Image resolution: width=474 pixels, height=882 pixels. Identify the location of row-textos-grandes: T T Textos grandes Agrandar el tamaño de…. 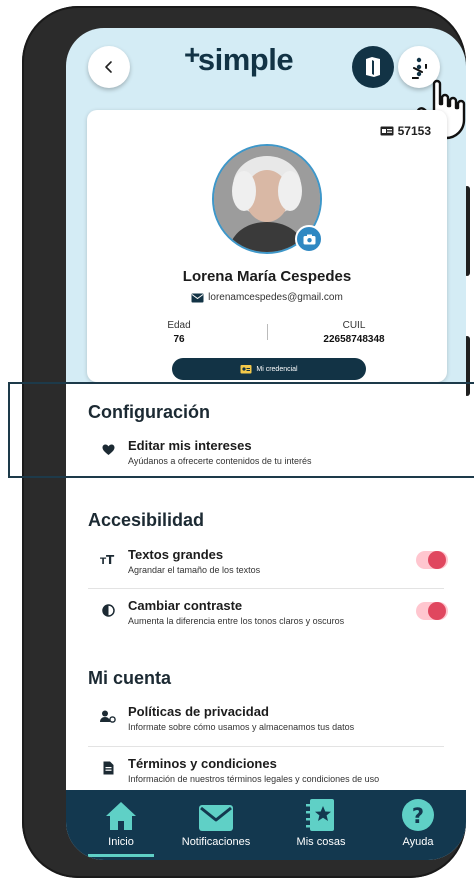
(268, 563).